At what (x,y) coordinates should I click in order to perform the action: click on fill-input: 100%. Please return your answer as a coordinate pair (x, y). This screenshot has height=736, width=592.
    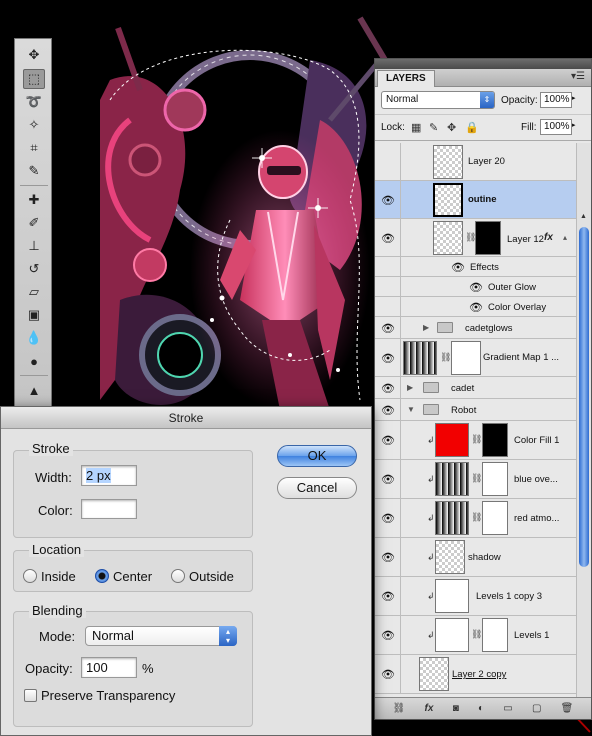
    Looking at the image, I should click on (556, 127).